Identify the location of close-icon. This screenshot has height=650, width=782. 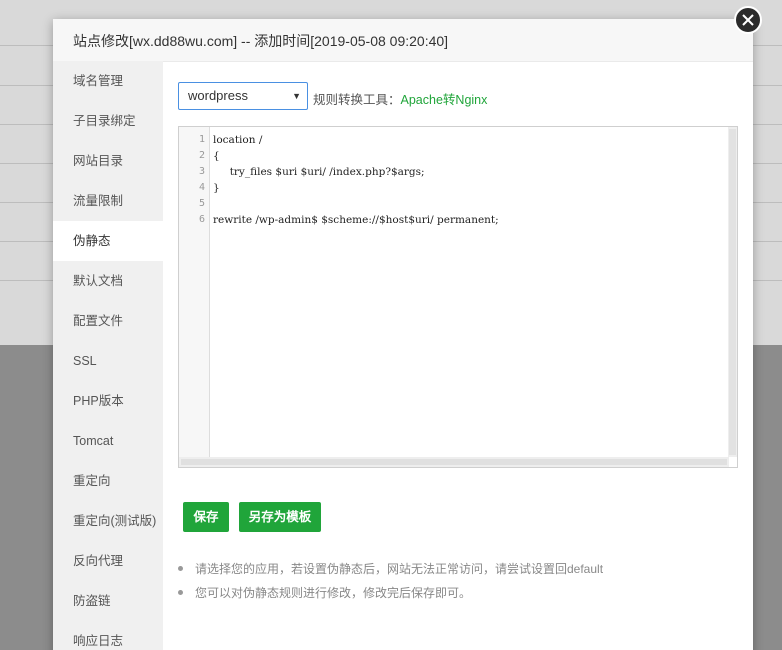
(748, 20).